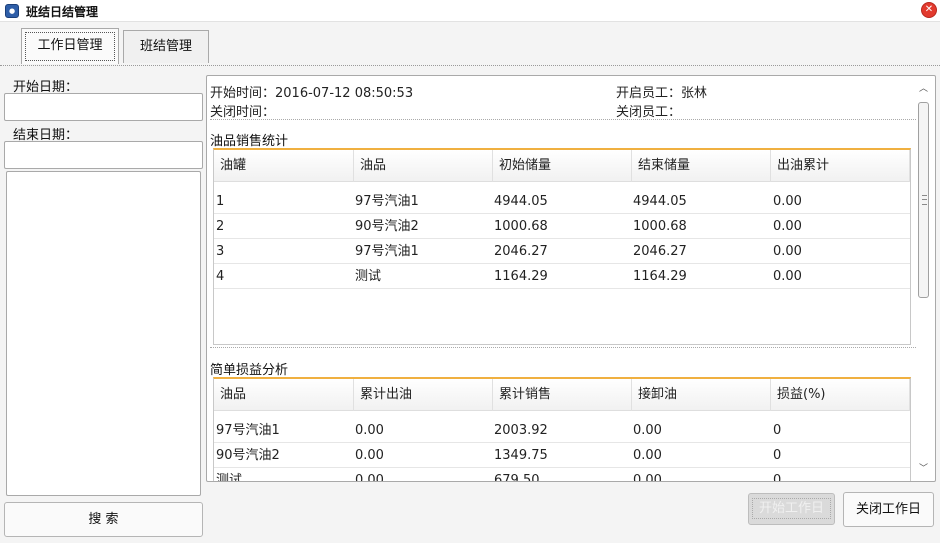 This screenshot has height=543, width=940. I want to click on sales-grid-header: 油罐 油品 初始储量 结束储量 出油累计, so click(562, 166).